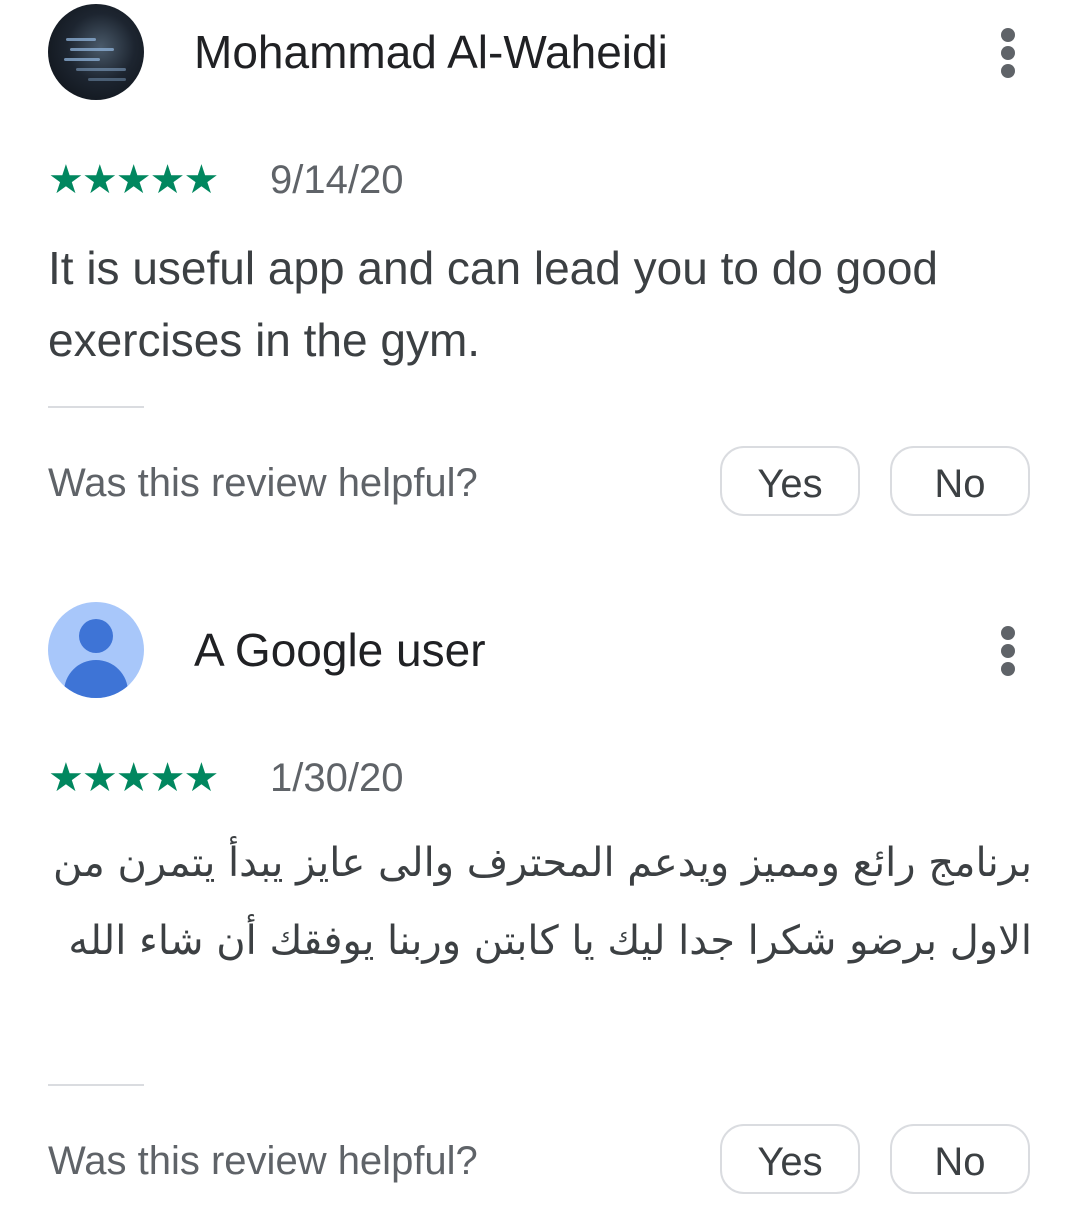 Image resolution: width=1080 pixels, height=1220 pixels. Describe the element at coordinates (96, 636) in the screenshot. I see `person-icon` at that location.